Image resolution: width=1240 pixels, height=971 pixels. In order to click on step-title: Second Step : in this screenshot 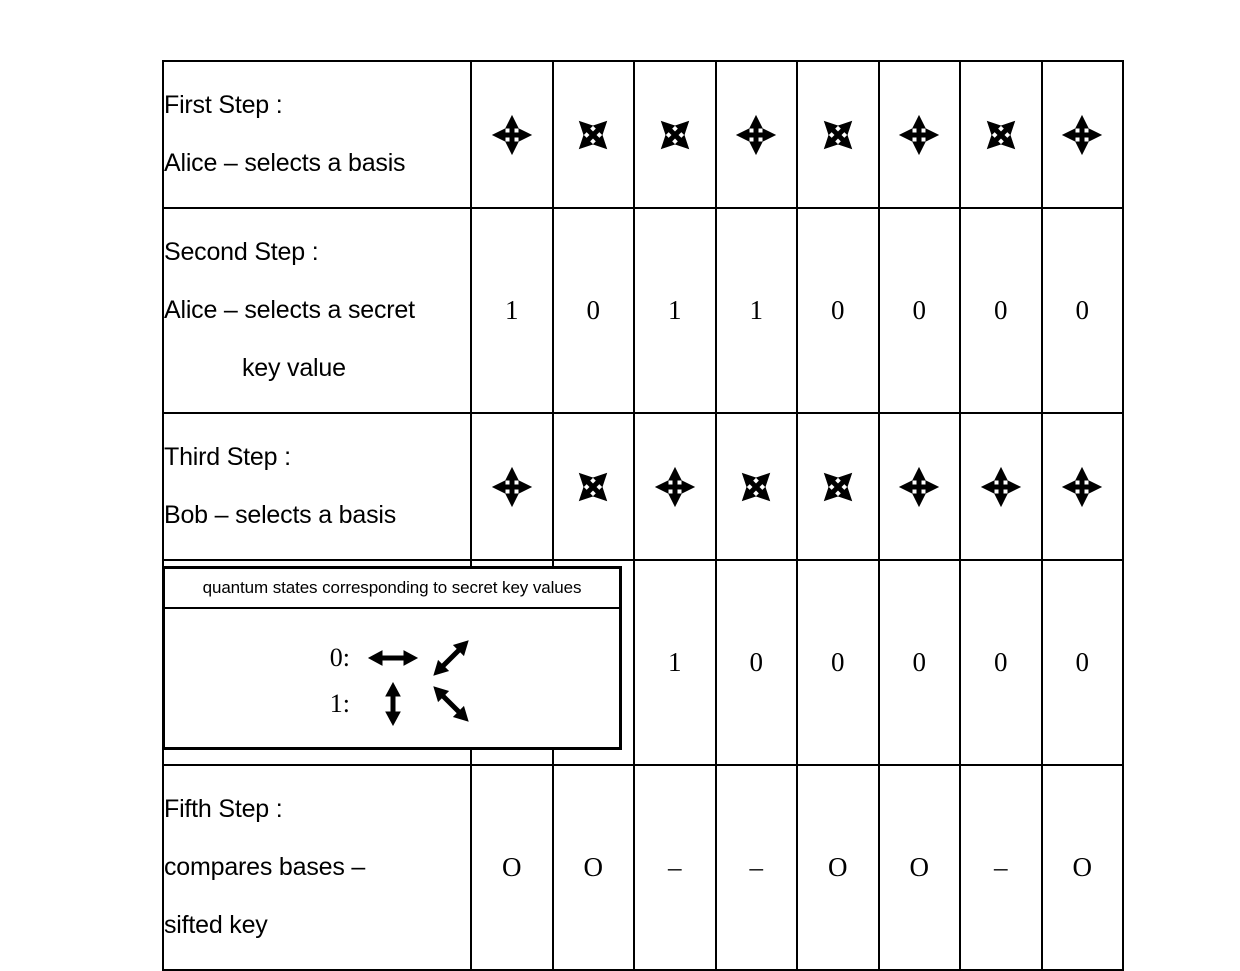, I will do `click(241, 252)`.